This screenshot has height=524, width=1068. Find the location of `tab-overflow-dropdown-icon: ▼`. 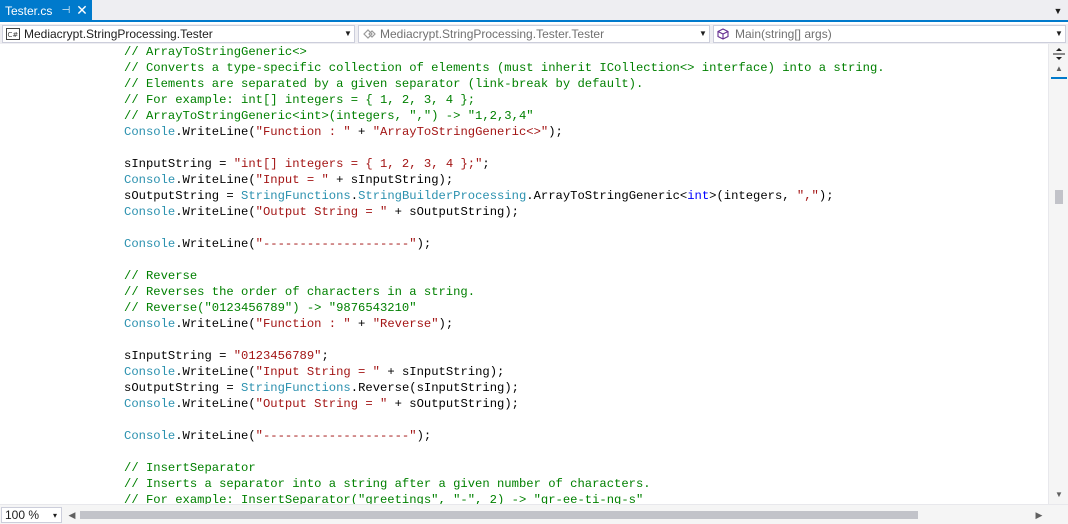

tab-overflow-dropdown-icon: ▼ is located at coordinates (1058, 11).